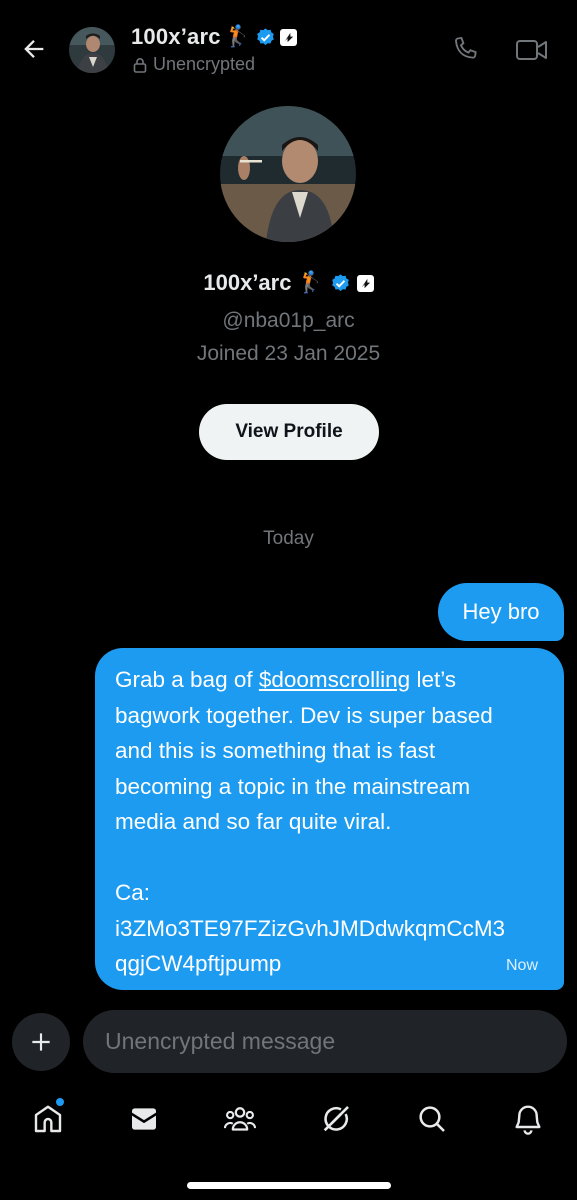 This screenshot has height=1200, width=577. I want to click on header-title: 100x’arc 🏌, so click(214, 37).